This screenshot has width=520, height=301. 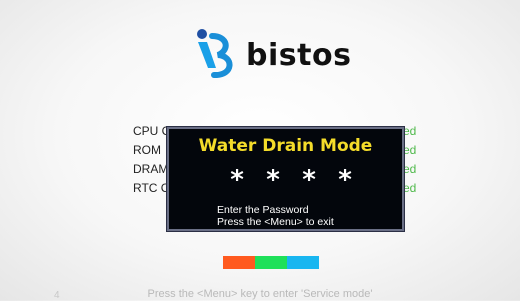 What do you see at coordinates (303, 262) in the screenshot?
I see `color-segment-blue` at bounding box center [303, 262].